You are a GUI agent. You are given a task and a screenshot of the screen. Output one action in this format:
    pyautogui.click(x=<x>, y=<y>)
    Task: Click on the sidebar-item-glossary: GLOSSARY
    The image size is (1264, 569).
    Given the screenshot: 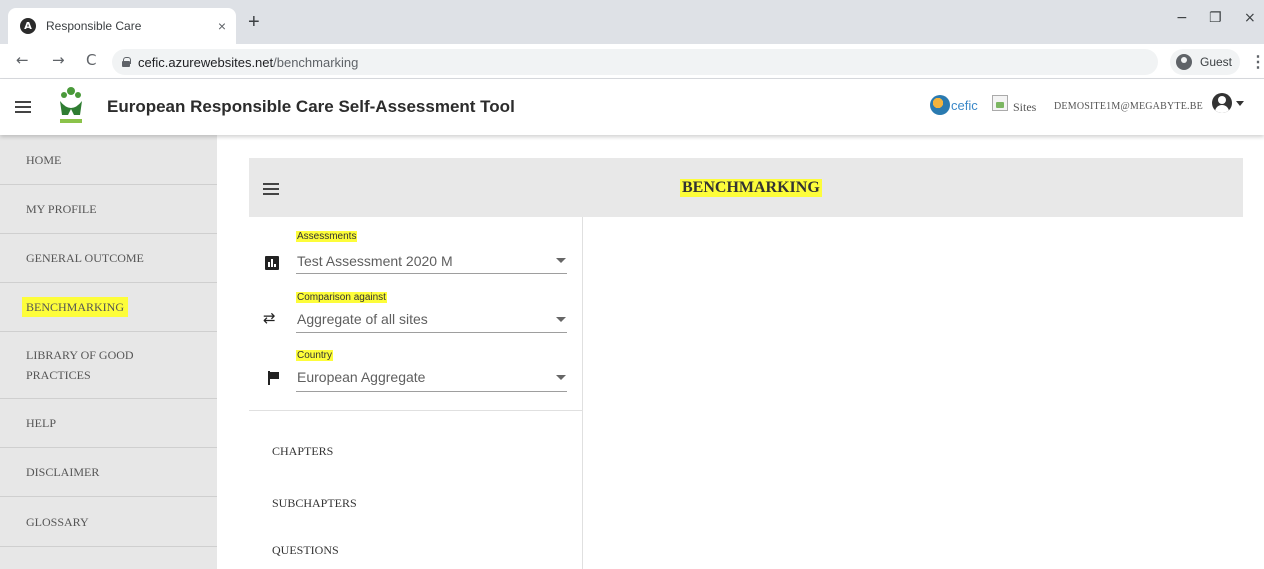 What is the action you would take?
    pyautogui.click(x=108, y=522)
    